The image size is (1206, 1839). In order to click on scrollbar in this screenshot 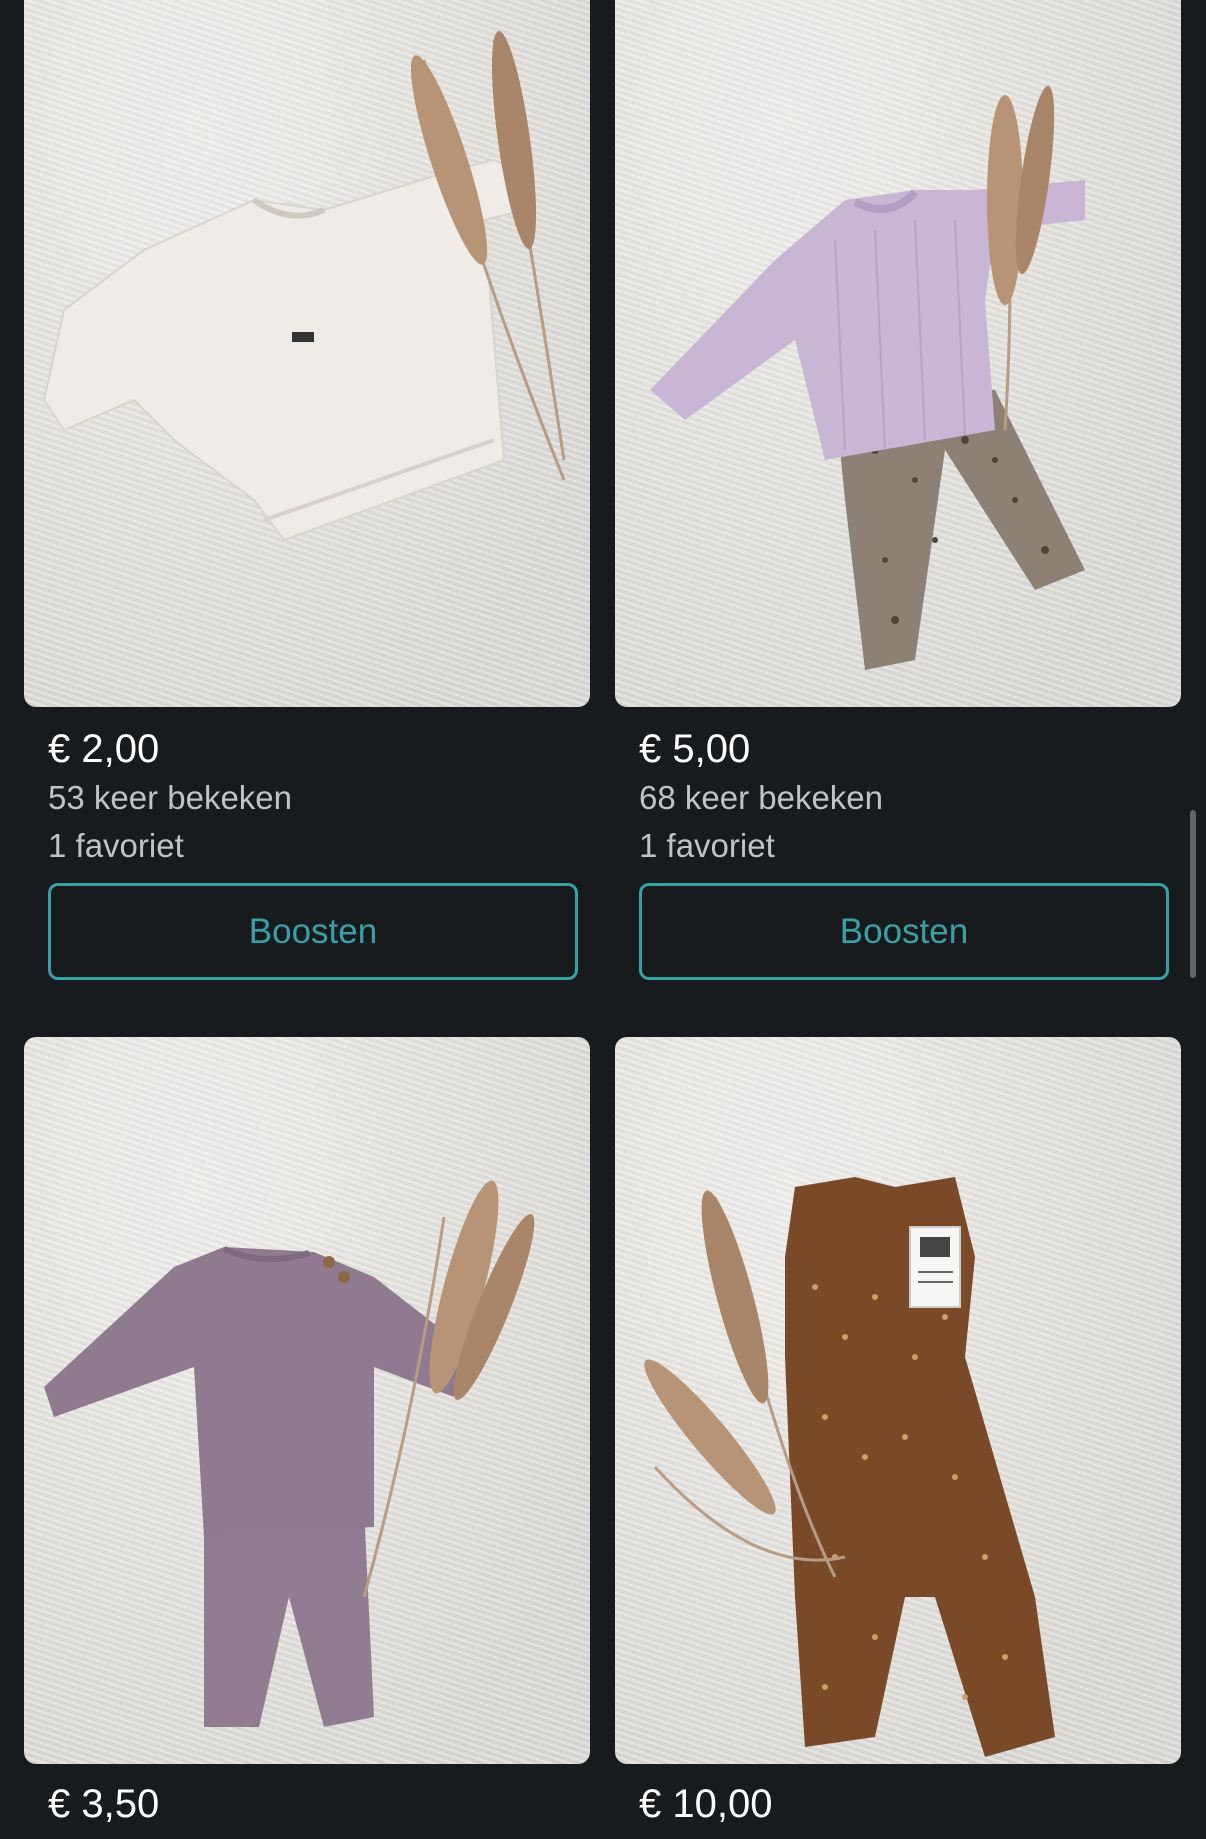, I will do `click(1193, 894)`.